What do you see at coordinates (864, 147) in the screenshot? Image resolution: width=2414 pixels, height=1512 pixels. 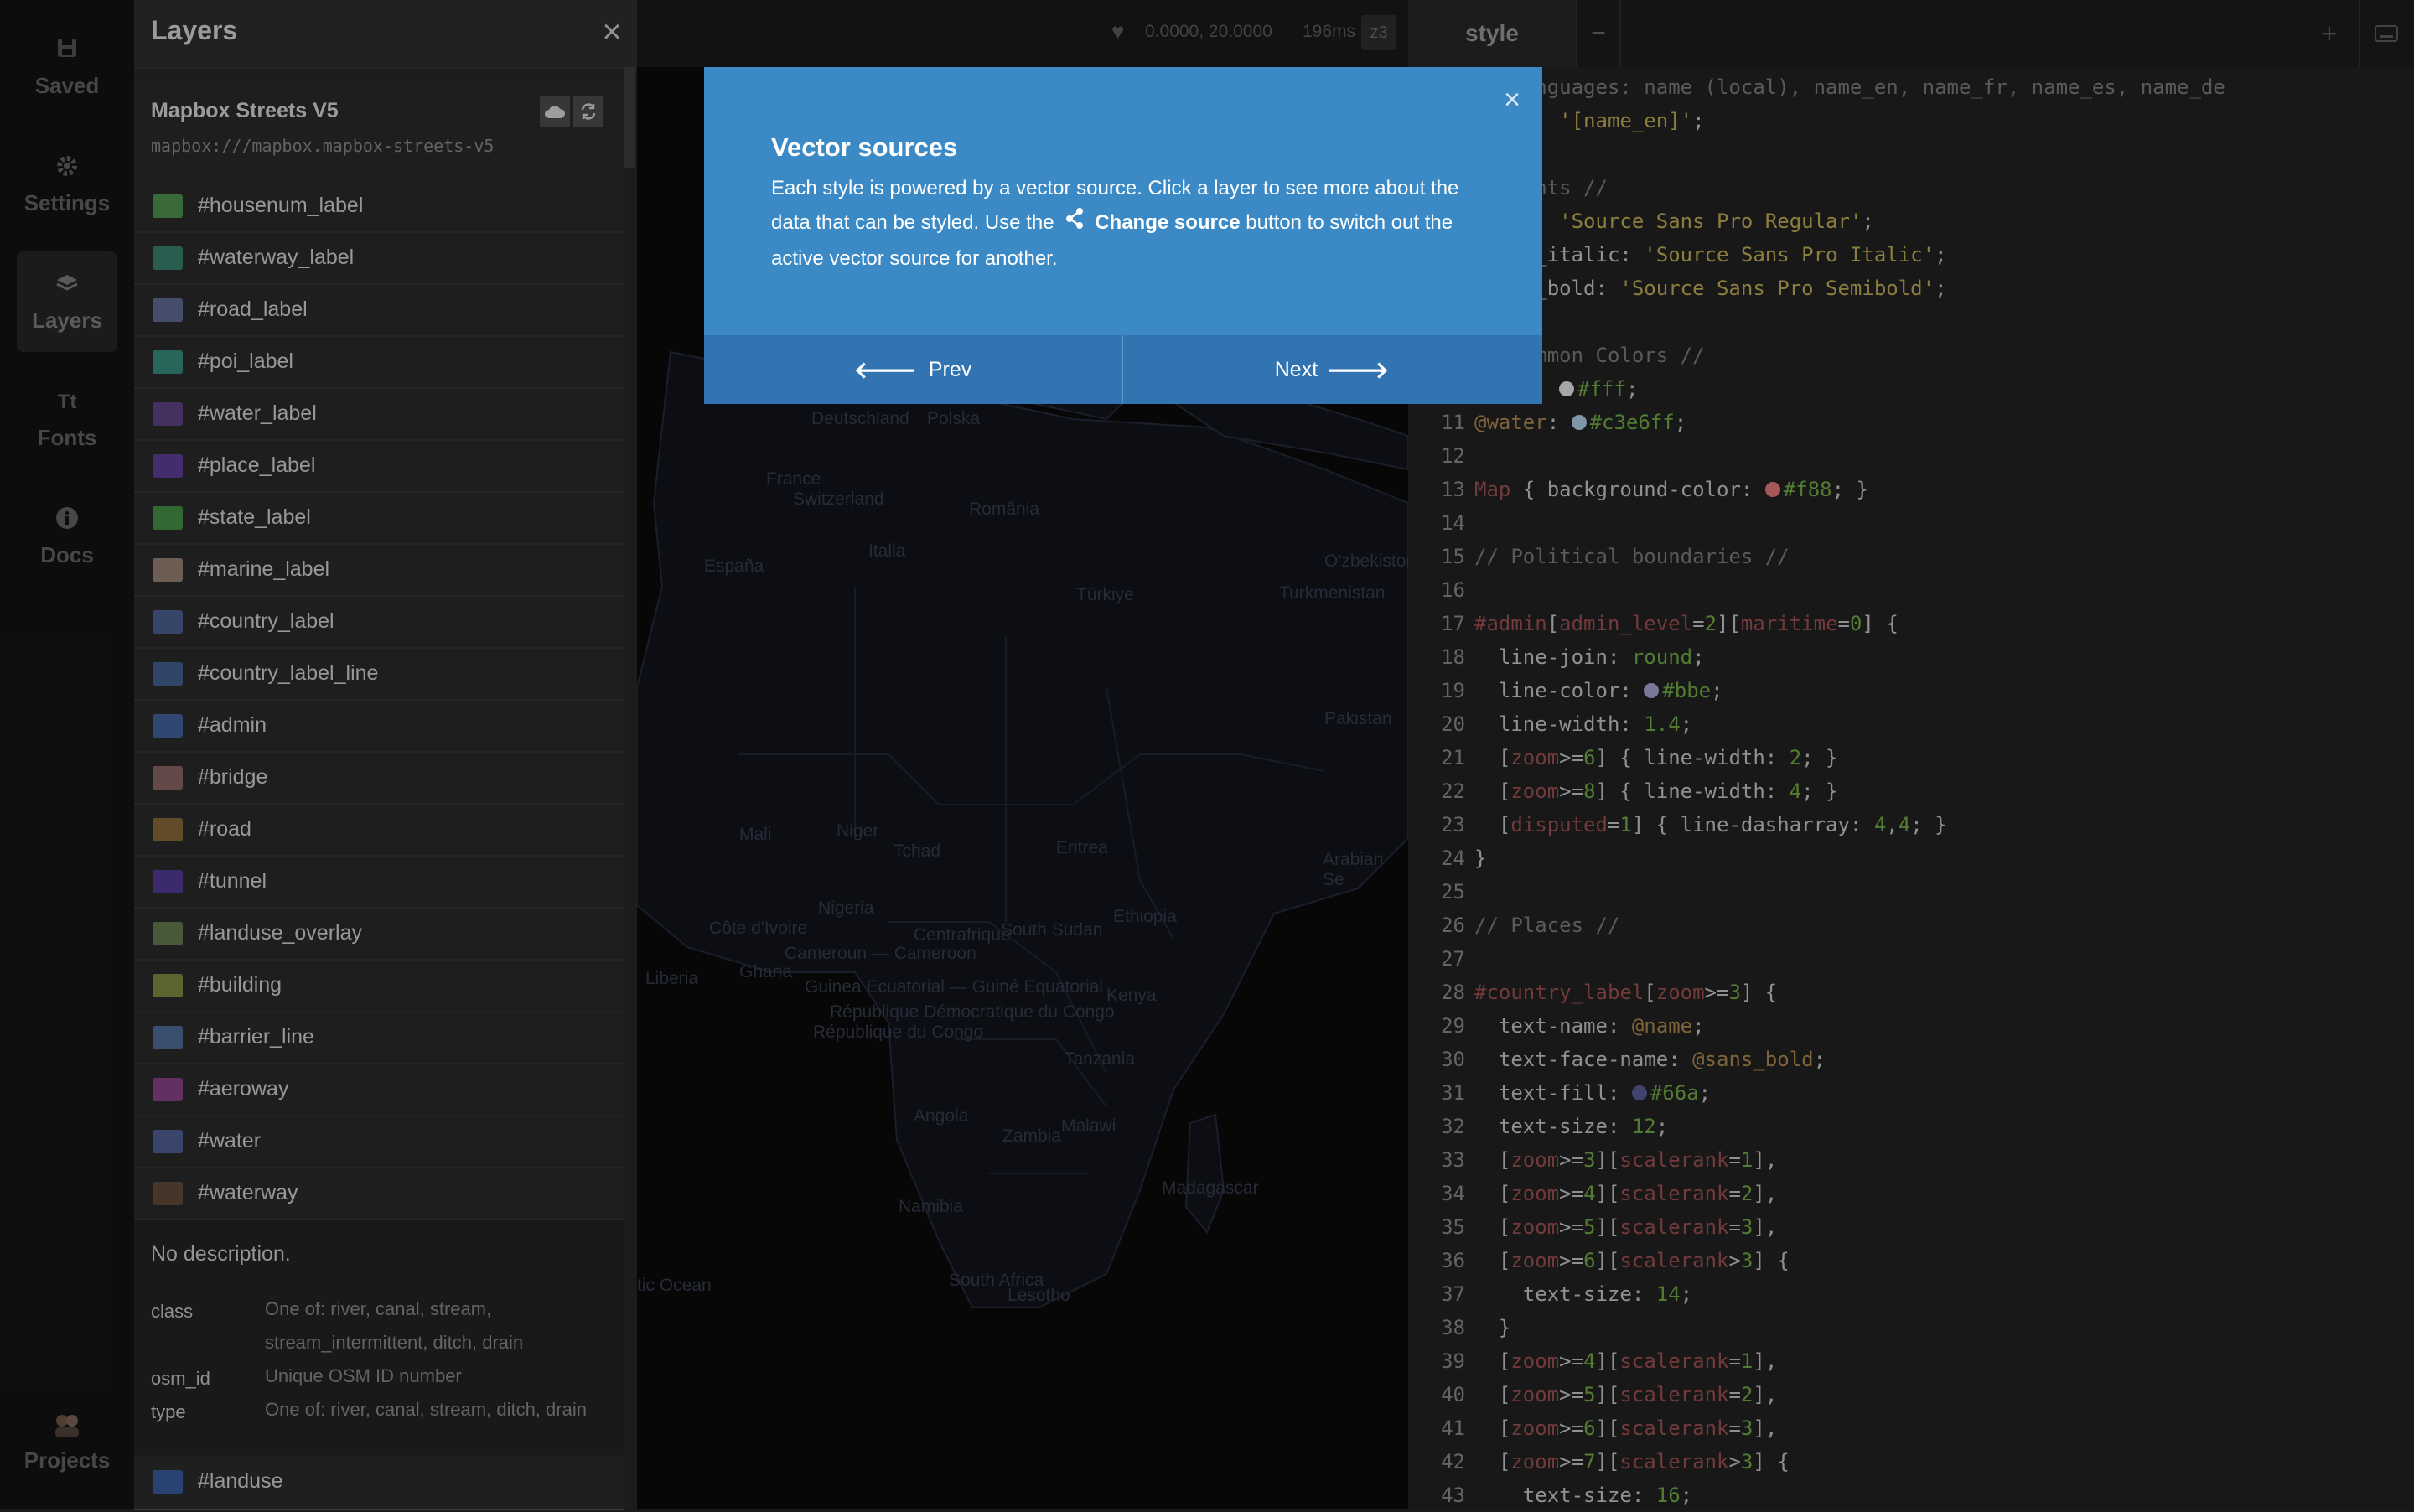 I see `modal-title: Vector sources` at bounding box center [864, 147].